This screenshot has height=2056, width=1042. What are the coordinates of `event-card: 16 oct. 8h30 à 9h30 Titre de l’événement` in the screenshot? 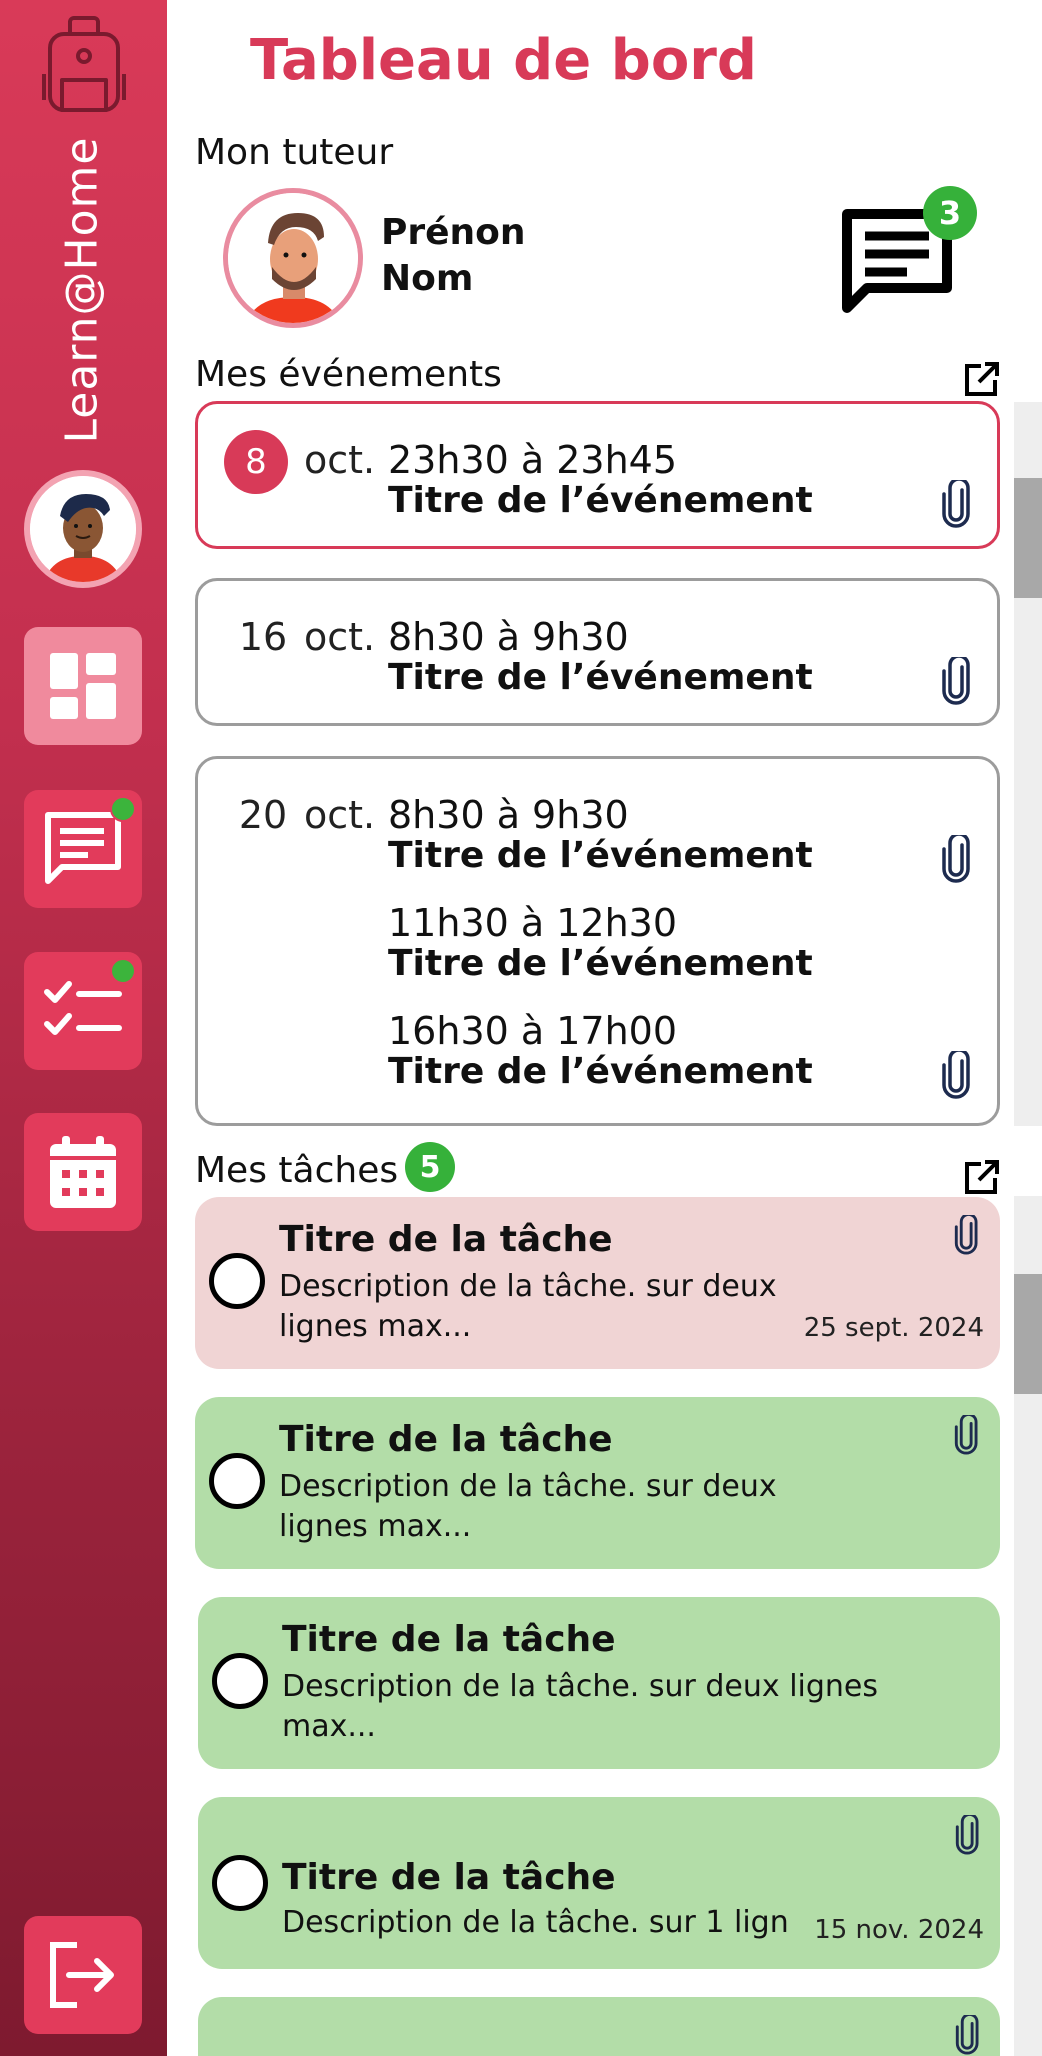 It's located at (597, 652).